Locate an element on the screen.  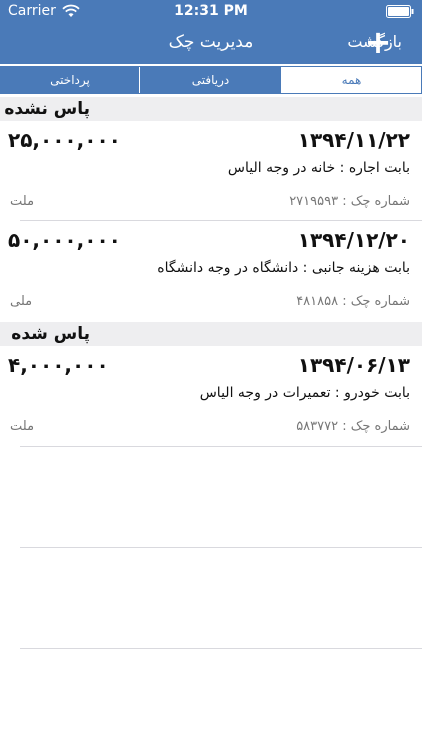
header: Carrier 12:31 PM + مدیریت چک بازگشت is located at coordinates (211, 32).